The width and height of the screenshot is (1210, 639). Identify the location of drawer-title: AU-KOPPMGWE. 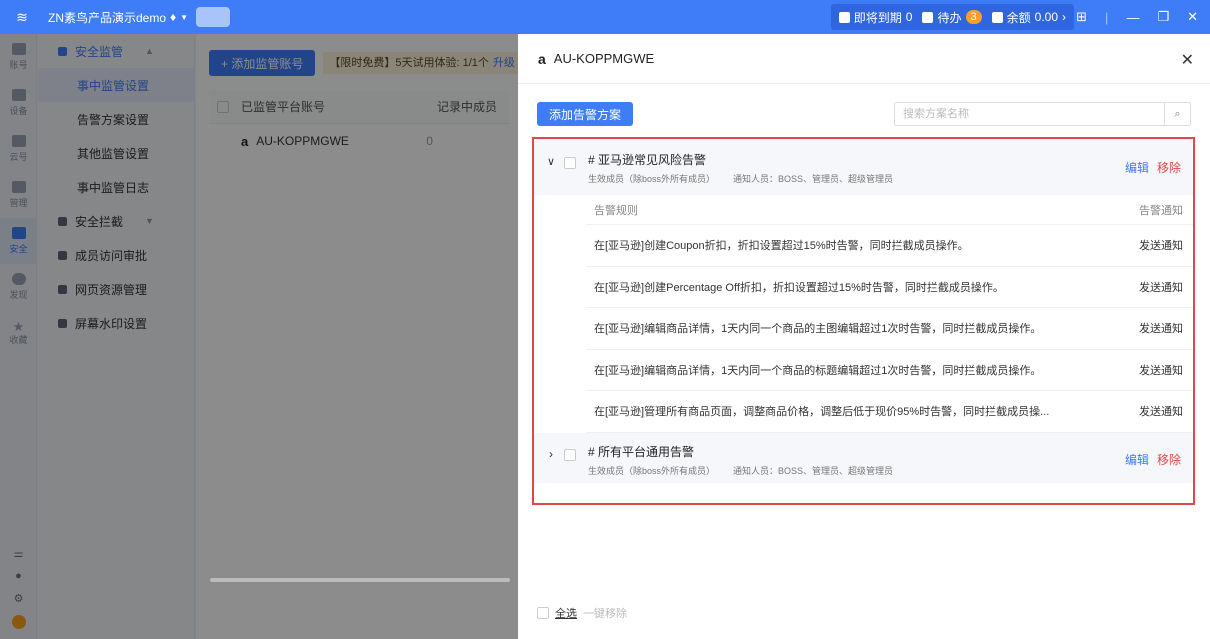
(604, 58).